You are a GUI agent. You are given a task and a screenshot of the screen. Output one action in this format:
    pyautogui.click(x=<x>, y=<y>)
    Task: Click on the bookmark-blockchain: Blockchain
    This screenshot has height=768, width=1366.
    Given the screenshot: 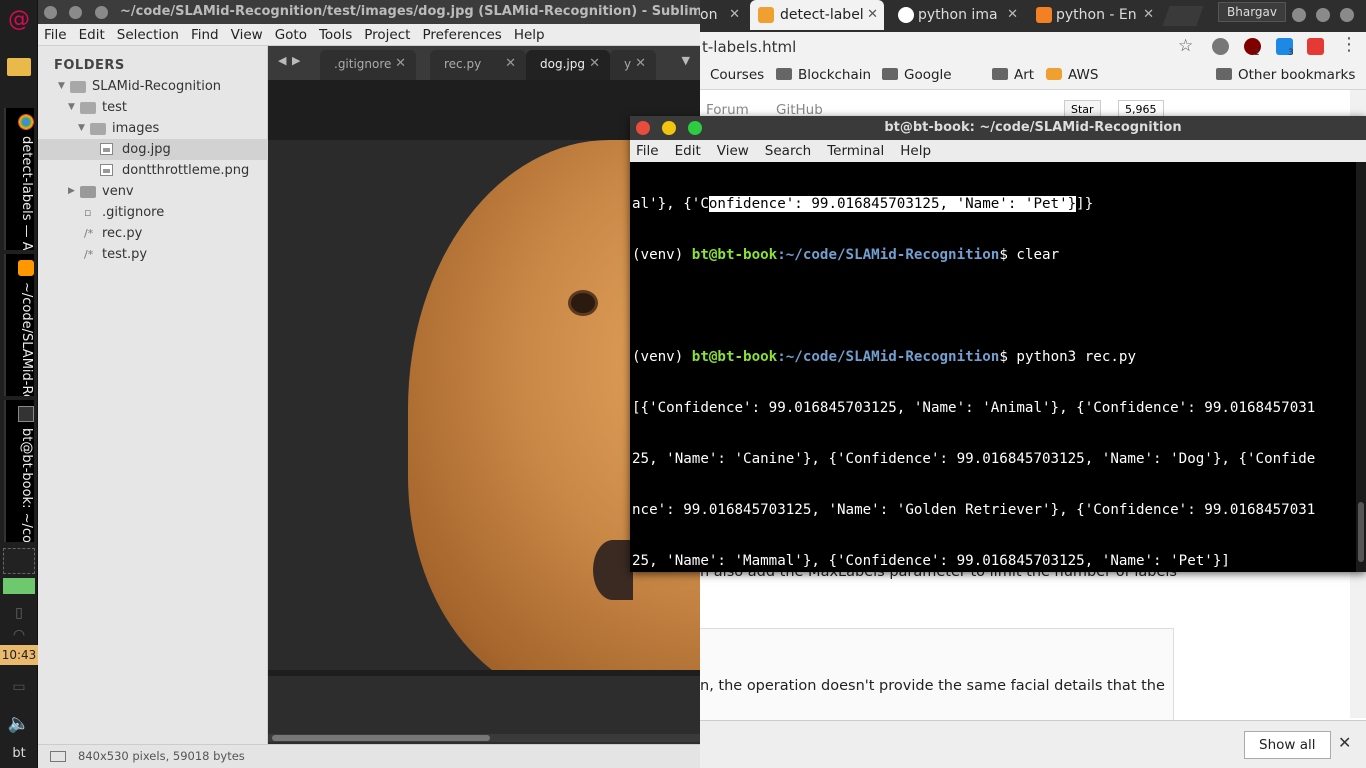 What is the action you would take?
    pyautogui.click(x=823, y=75)
    